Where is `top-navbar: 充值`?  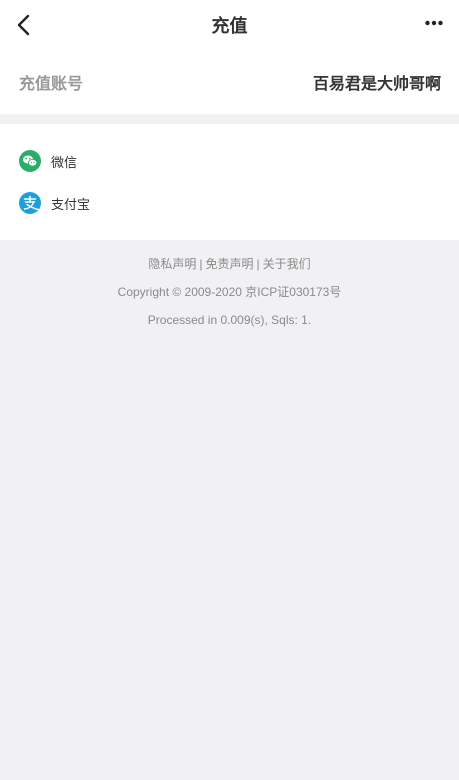
top-navbar: 充值 is located at coordinates (229, 25).